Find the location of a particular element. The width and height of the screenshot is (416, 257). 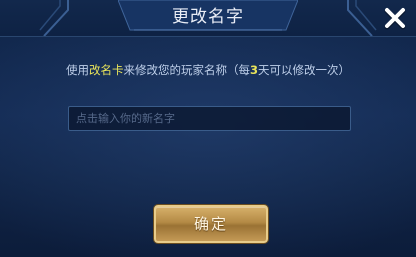

close-icon is located at coordinates (395, 19).